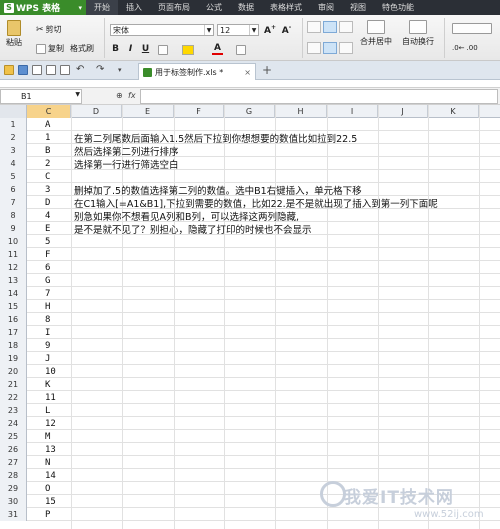  I want to click on close-icon: ×, so click(247, 72).